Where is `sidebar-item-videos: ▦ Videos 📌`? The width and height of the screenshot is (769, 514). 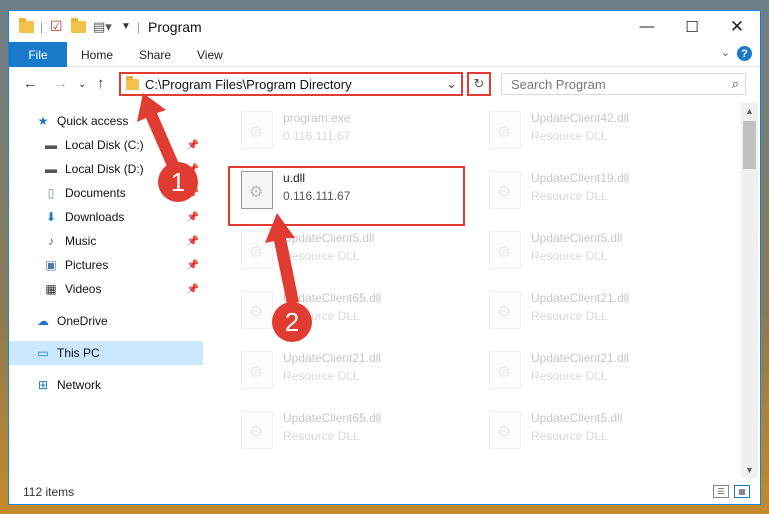 sidebar-item-videos: ▦ Videos 📌 is located at coordinates (106, 289).